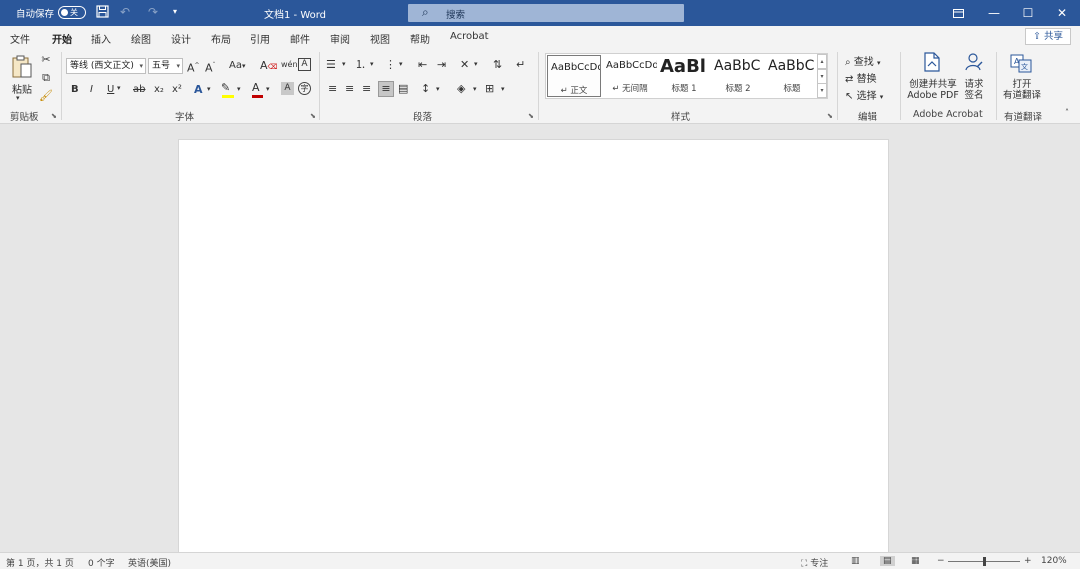  I want to click on zoom-out-icon: −, so click(941, 561).